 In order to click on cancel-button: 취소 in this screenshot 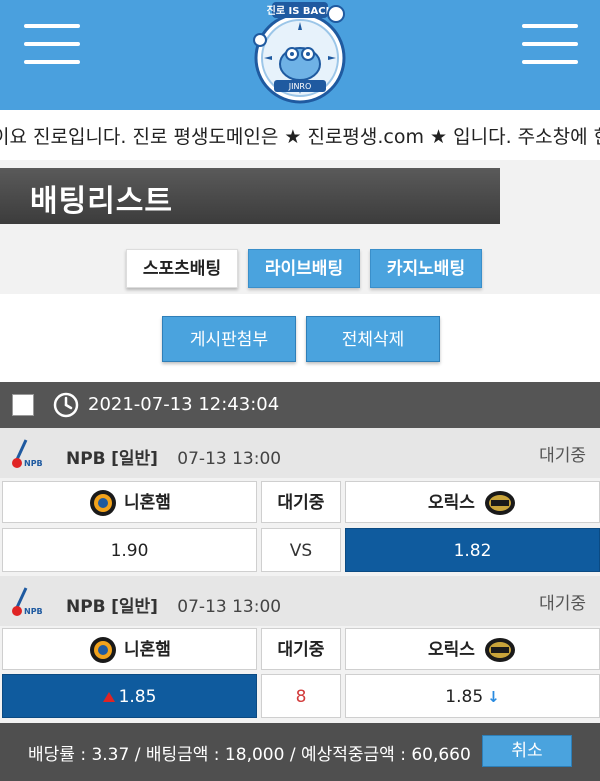, I will do `click(527, 751)`.